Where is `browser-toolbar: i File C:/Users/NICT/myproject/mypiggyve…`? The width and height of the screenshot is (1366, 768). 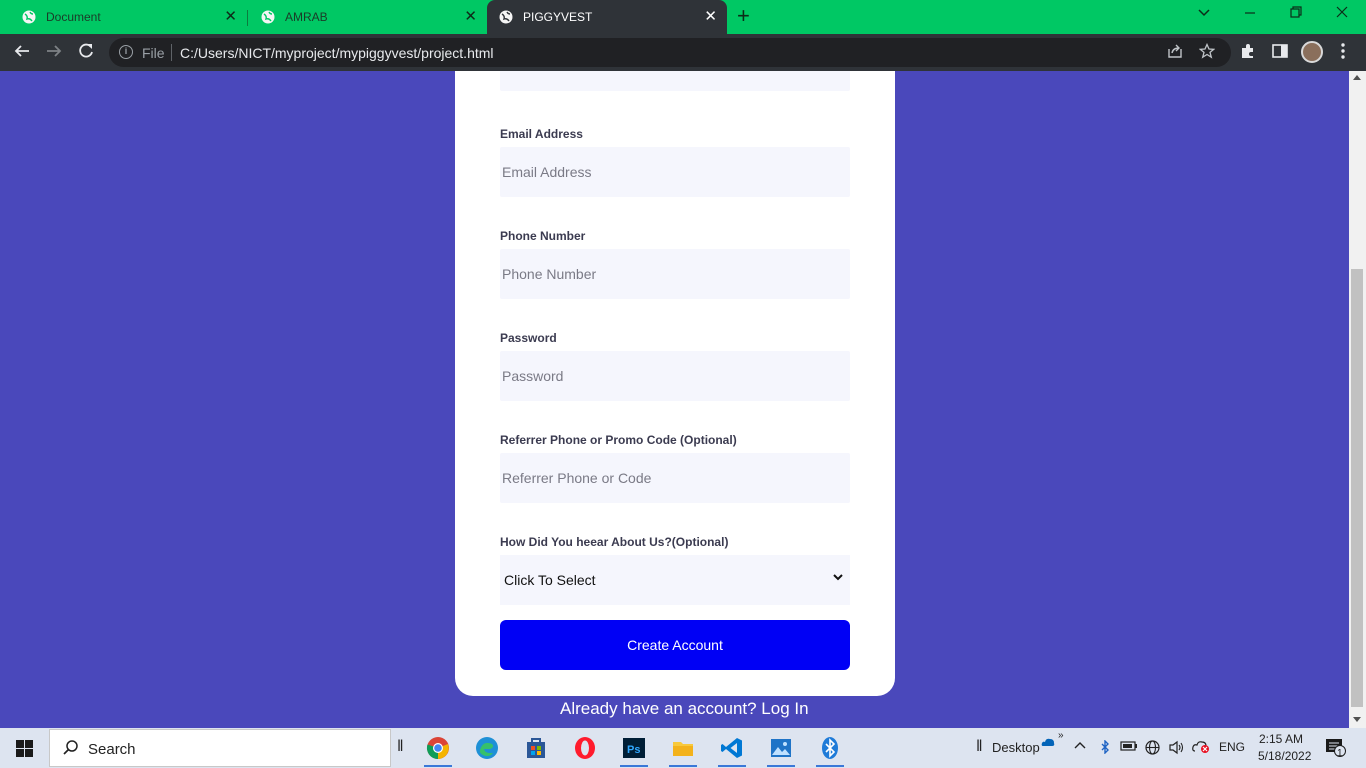
browser-toolbar: i File C:/Users/NICT/myproject/mypiggyve… is located at coordinates (683, 52).